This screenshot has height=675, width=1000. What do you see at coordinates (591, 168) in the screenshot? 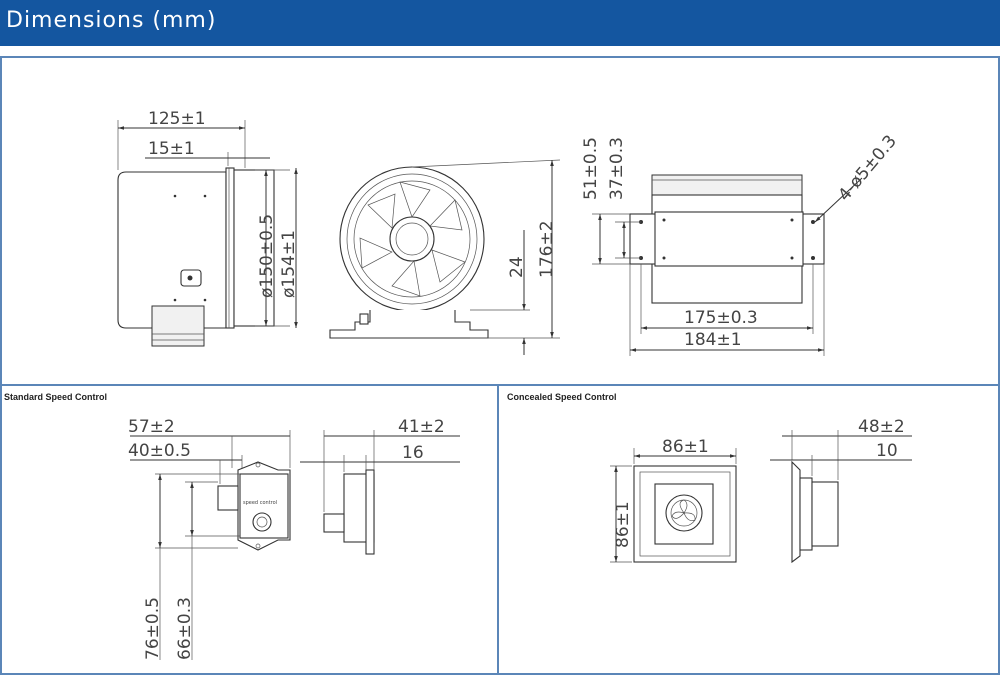
I see `dim-top-h1: 51±0.5` at bounding box center [591, 168].